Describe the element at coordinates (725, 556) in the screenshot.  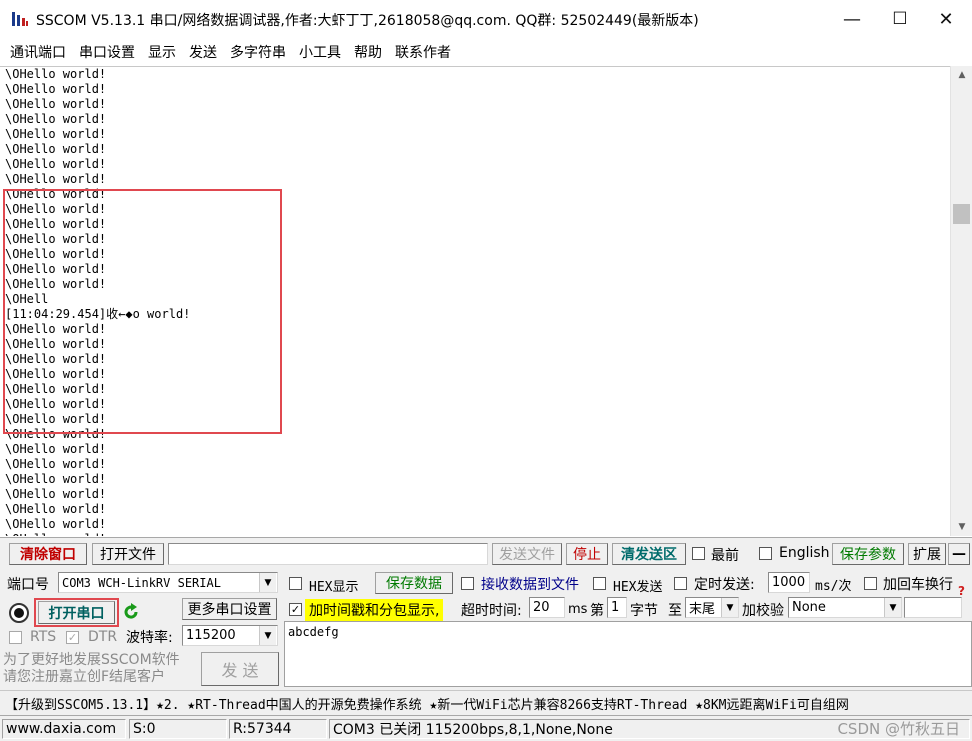
I see `topmost-label: 最前` at that location.